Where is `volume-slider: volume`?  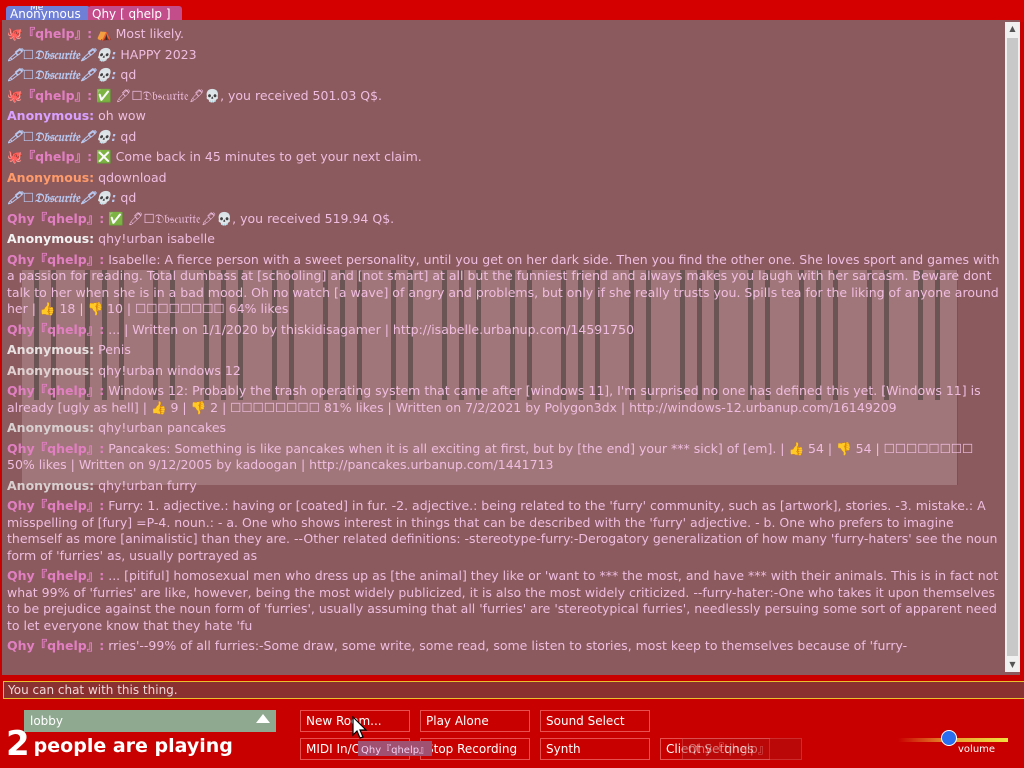
volume-slider: volume is located at coordinates (953, 745).